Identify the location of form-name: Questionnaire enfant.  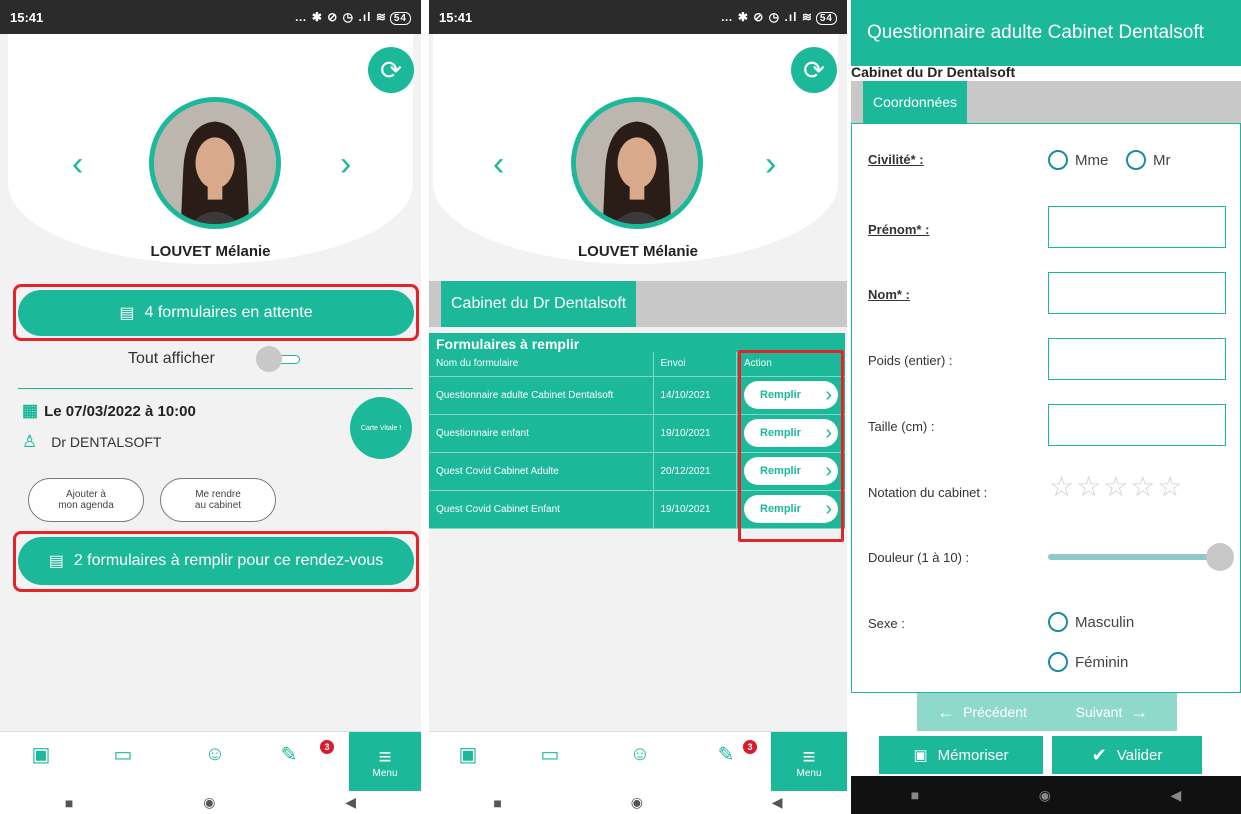
(541, 433).